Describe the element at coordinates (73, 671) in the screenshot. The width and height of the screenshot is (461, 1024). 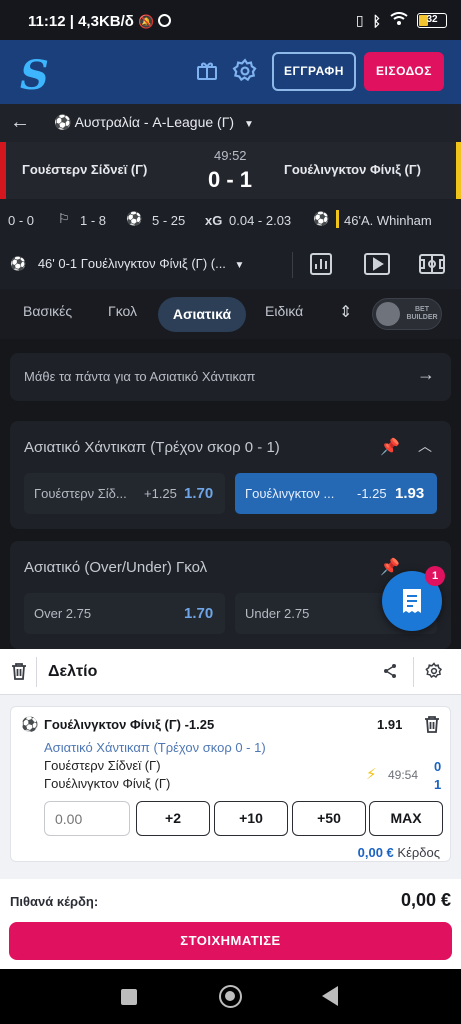
I see `betslip-title: Δελτίο` at that location.